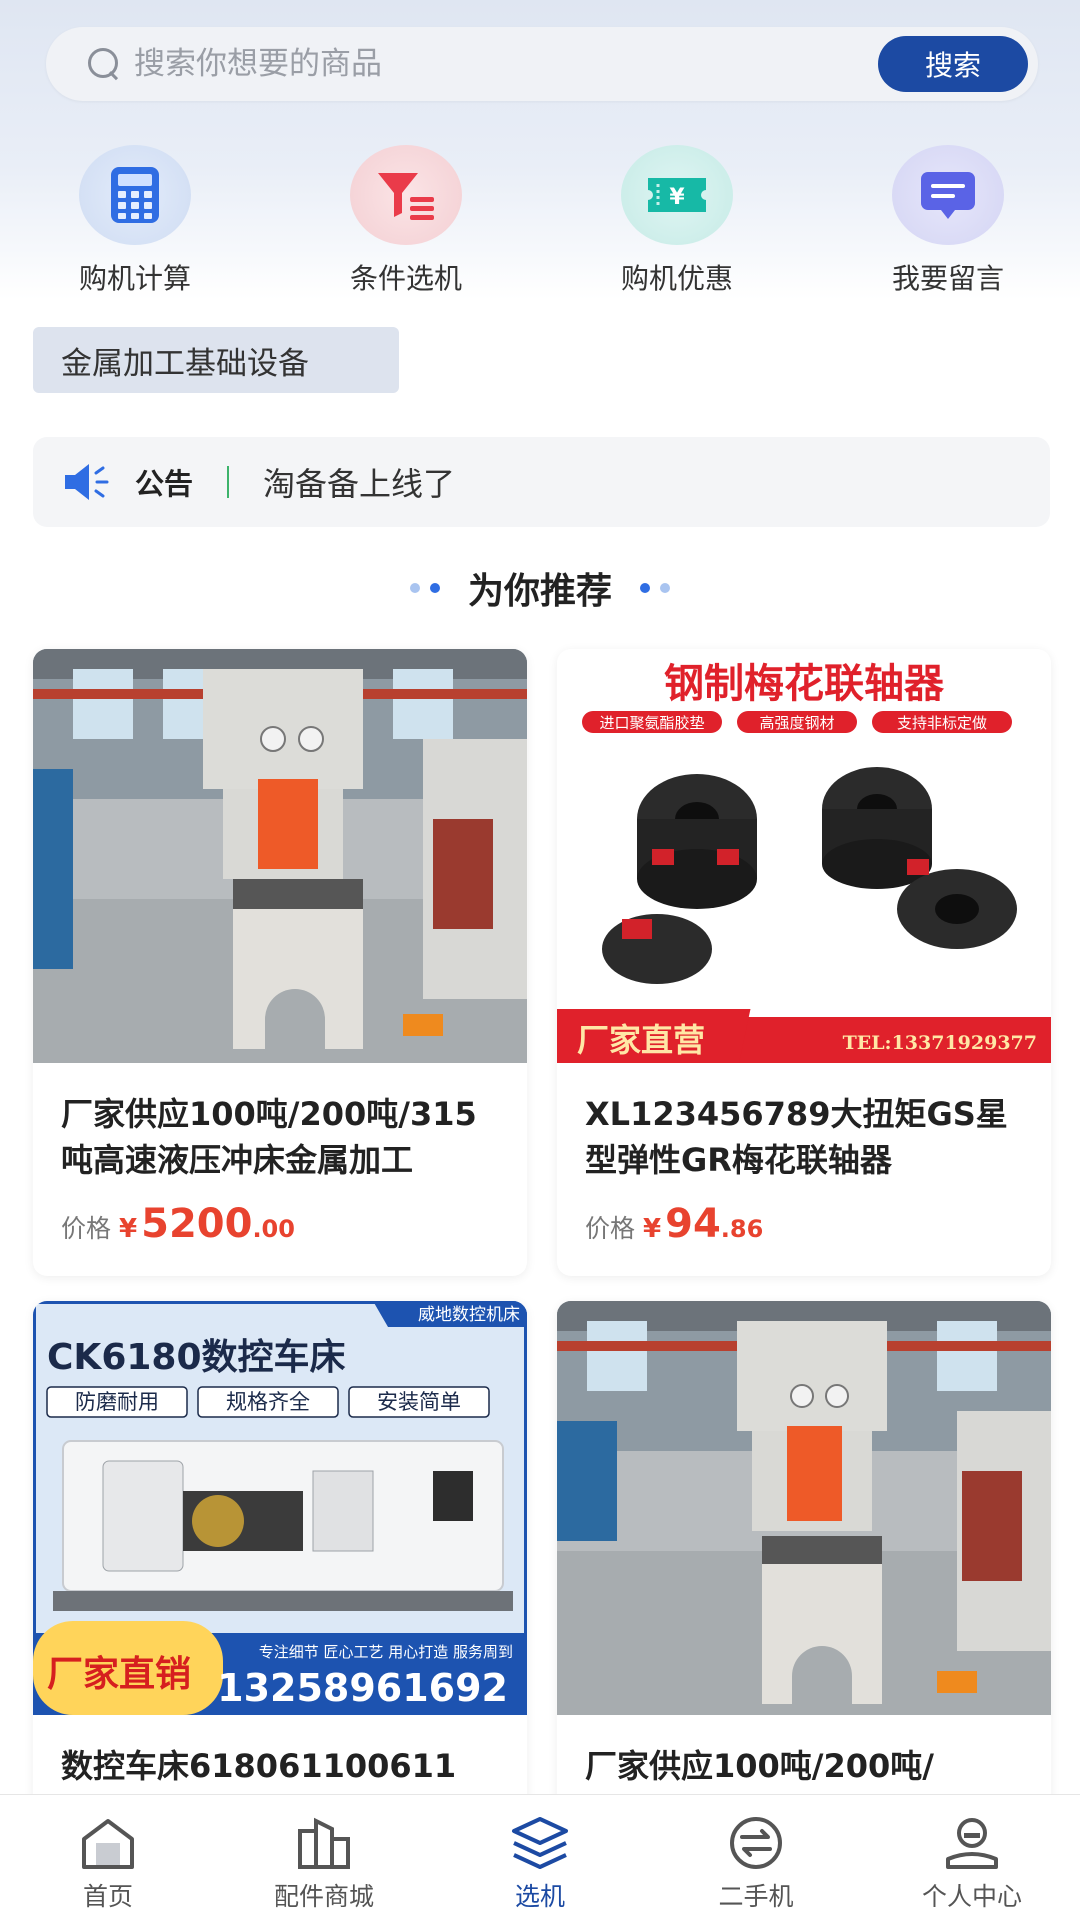  I want to click on section-title: 为你推荐, so click(539, 591).